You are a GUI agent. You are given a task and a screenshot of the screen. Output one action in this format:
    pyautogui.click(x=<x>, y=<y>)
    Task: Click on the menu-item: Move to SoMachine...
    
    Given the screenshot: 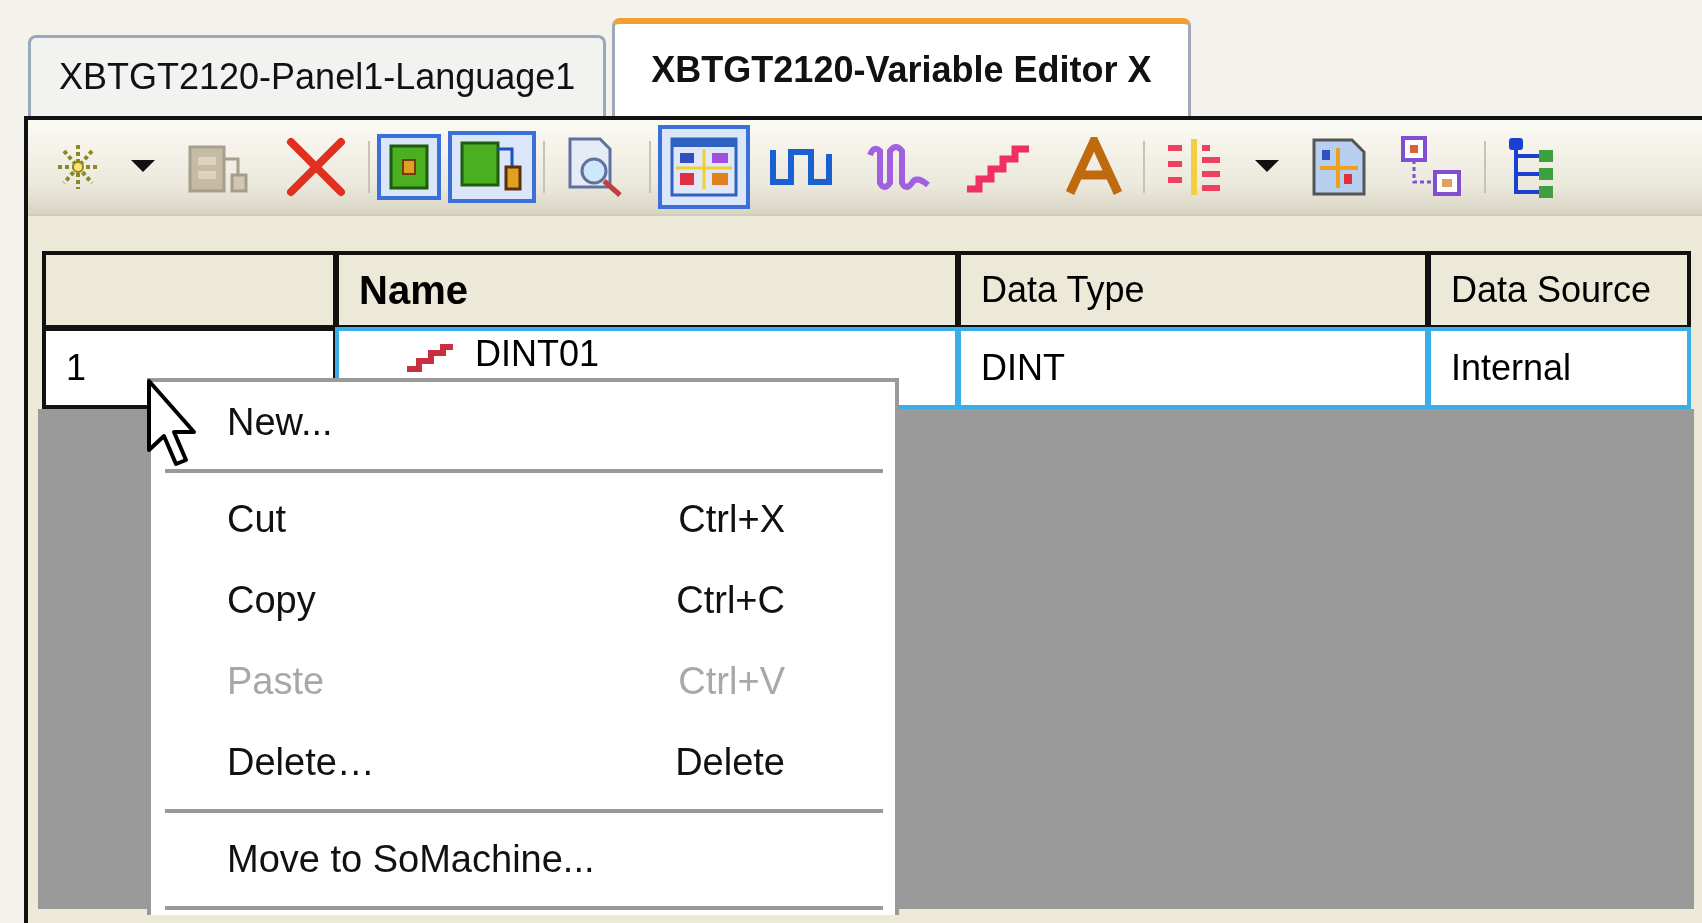 What is the action you would take?
    pyautogui.click(x=523, y=859)
    